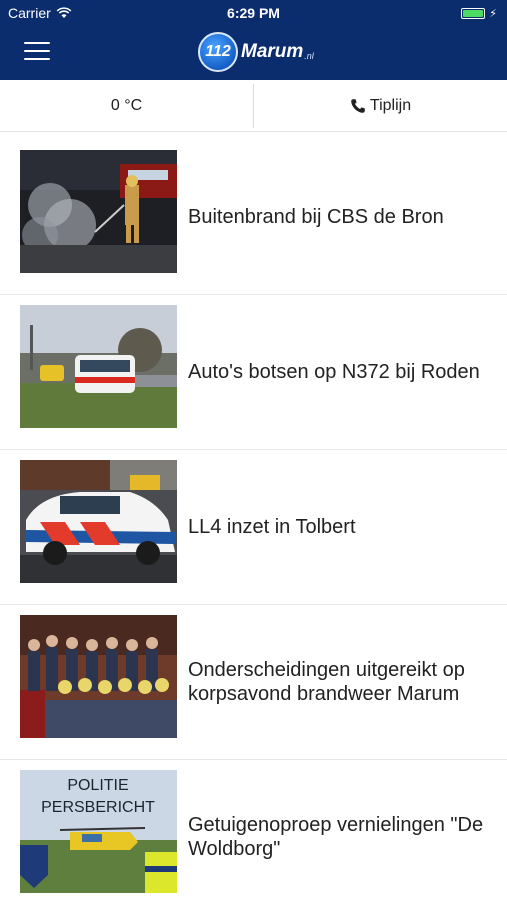  What do you see at coordinates (390, 105) in the screenshot?
I see `tipline-label: Tiplijn` at bounding box center [390, 105].